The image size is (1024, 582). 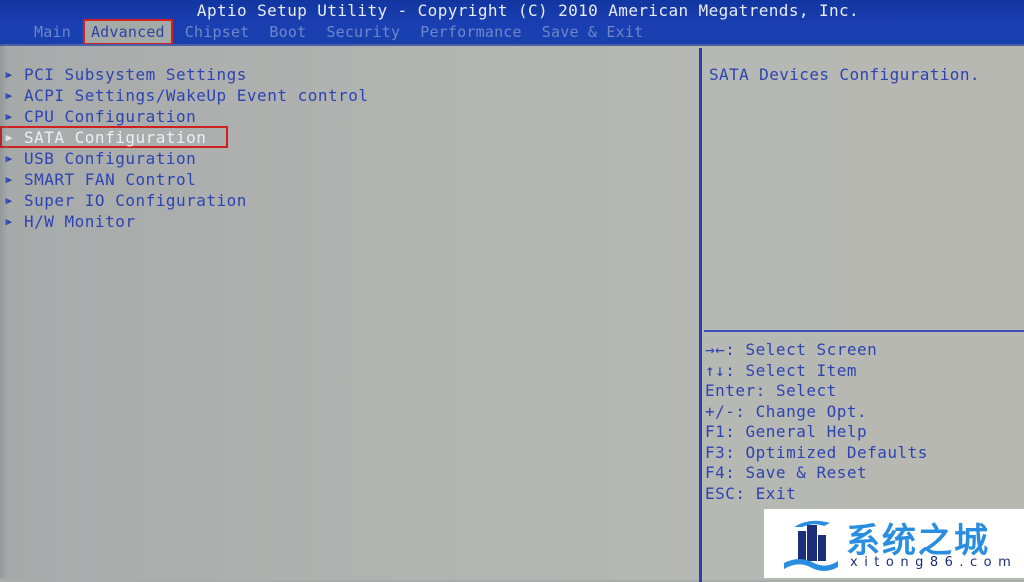 What do you see at coordinates (801, 411) in the screenshot?
I see `key-action: : Change Opt.` at bounding box center [801, 411].